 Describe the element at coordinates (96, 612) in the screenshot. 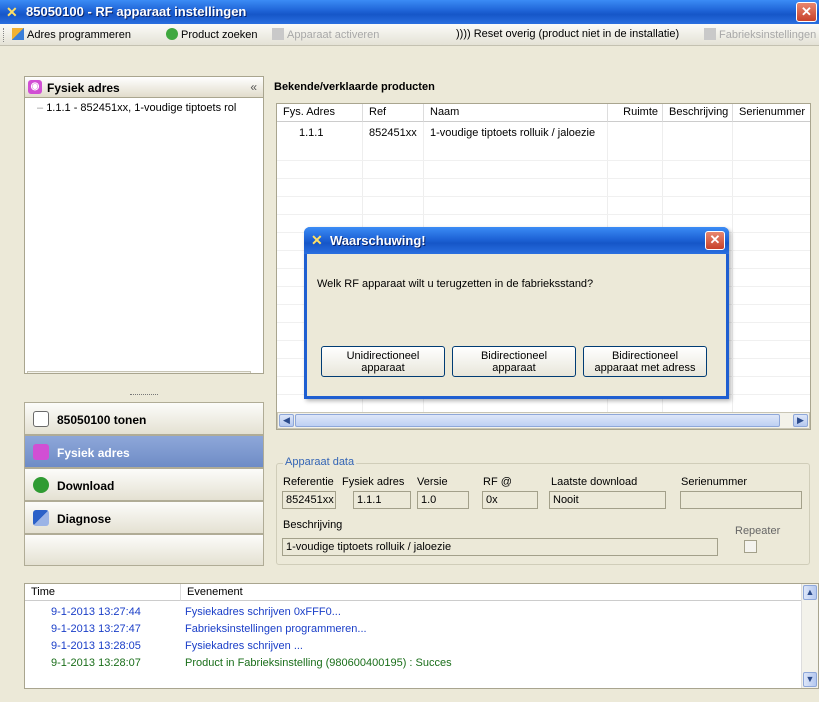

I see `log-time: 9-1-2013 13:27:44` at that location.